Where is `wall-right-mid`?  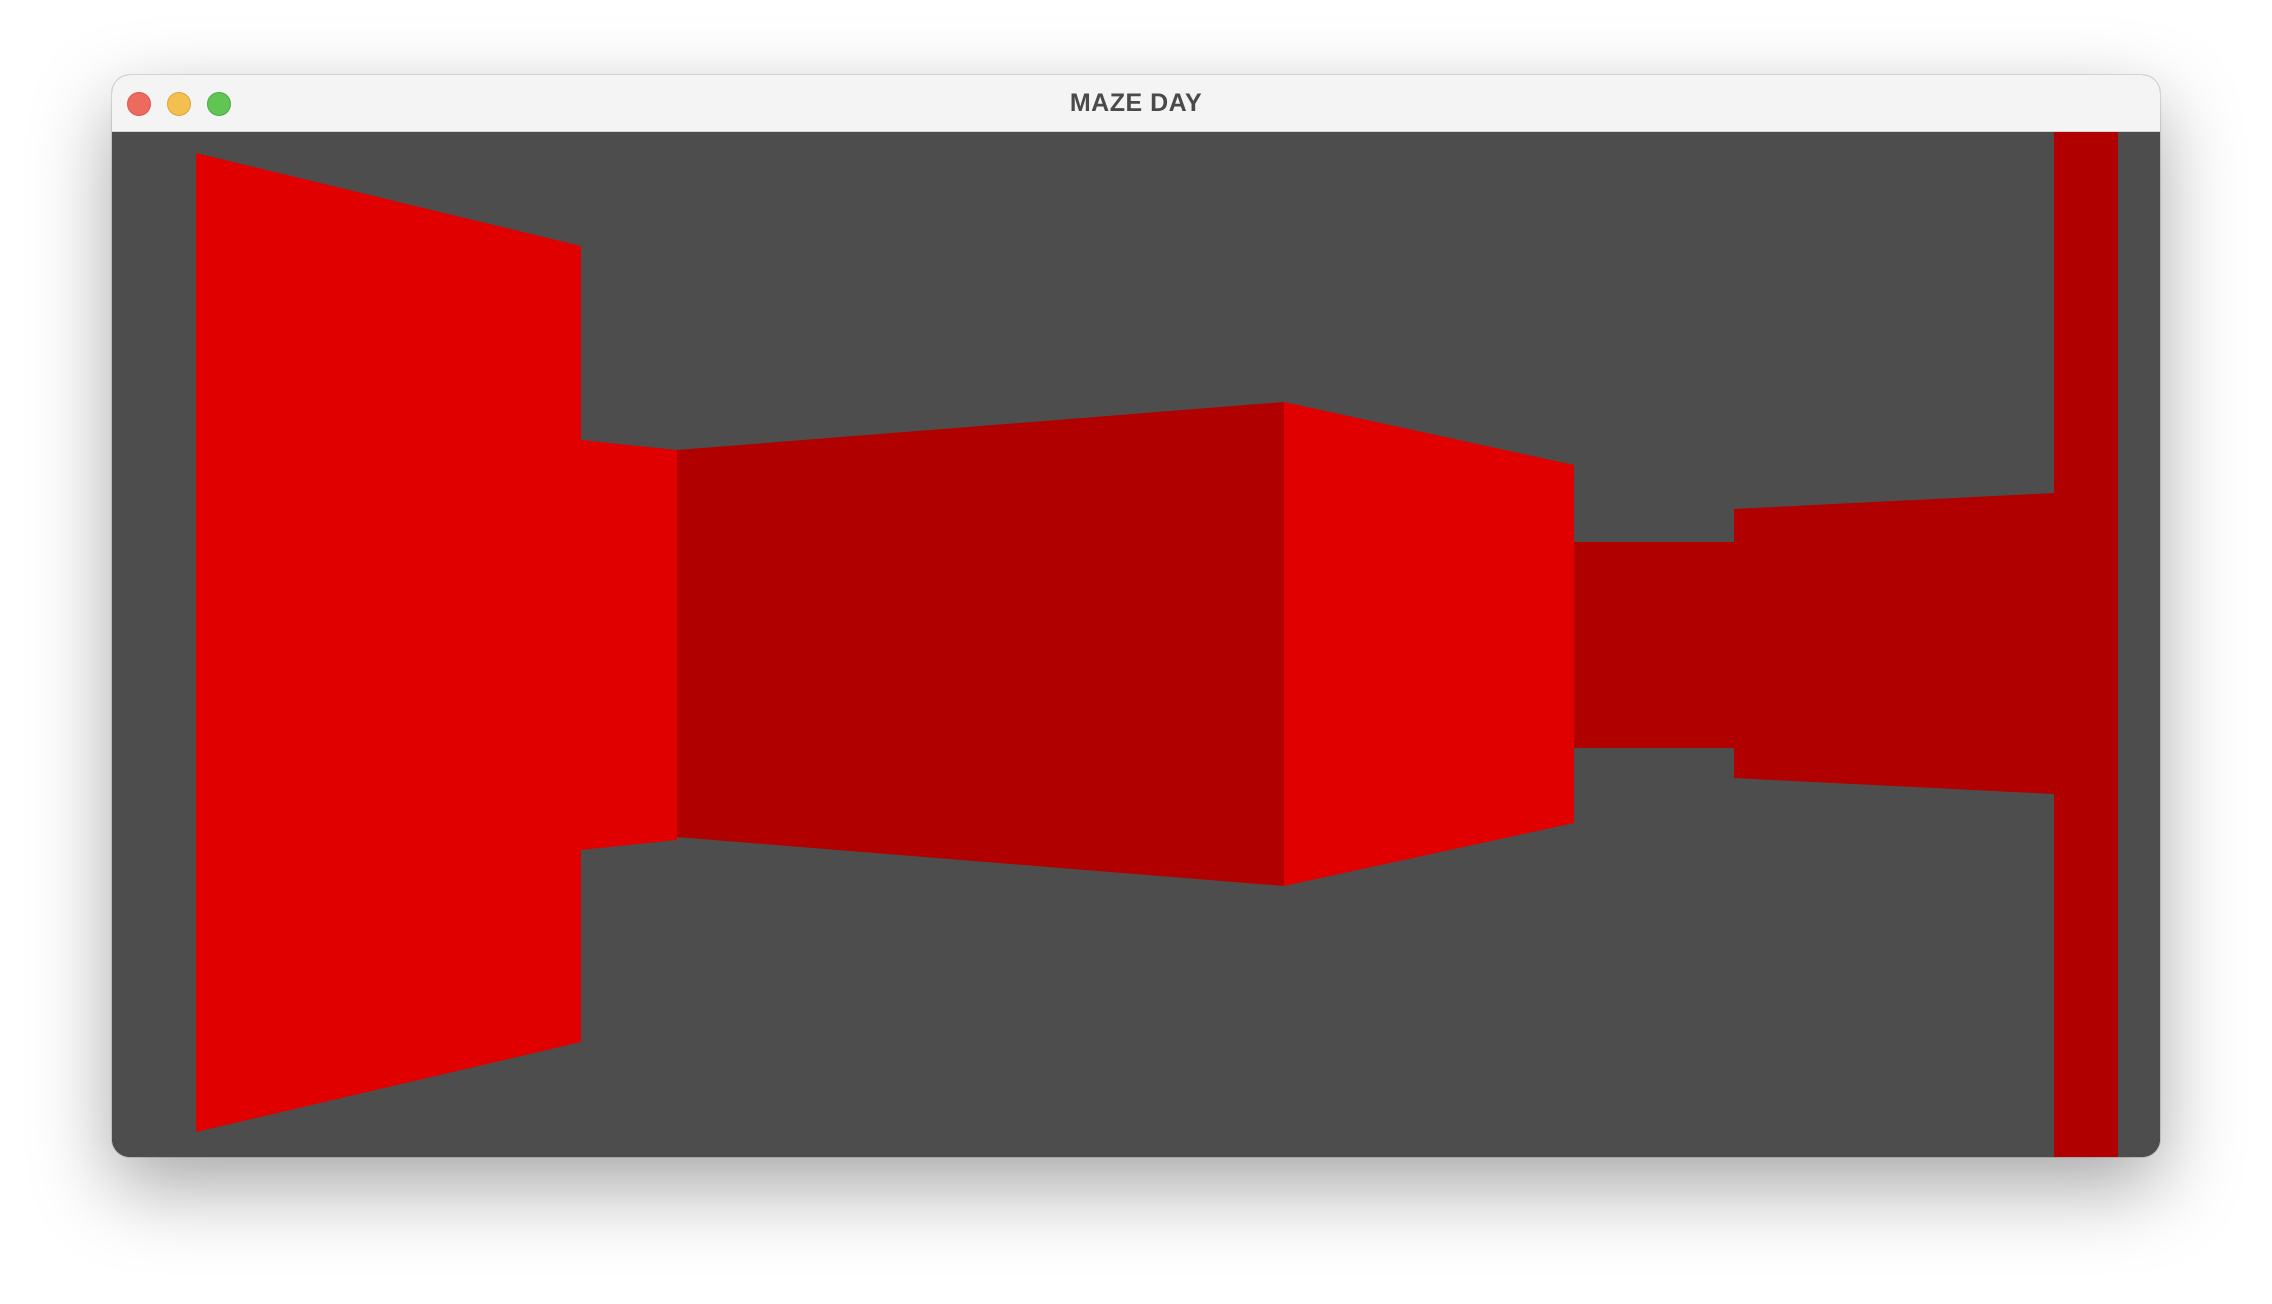 wall-right-mid is located at coordinates (1429, 644).